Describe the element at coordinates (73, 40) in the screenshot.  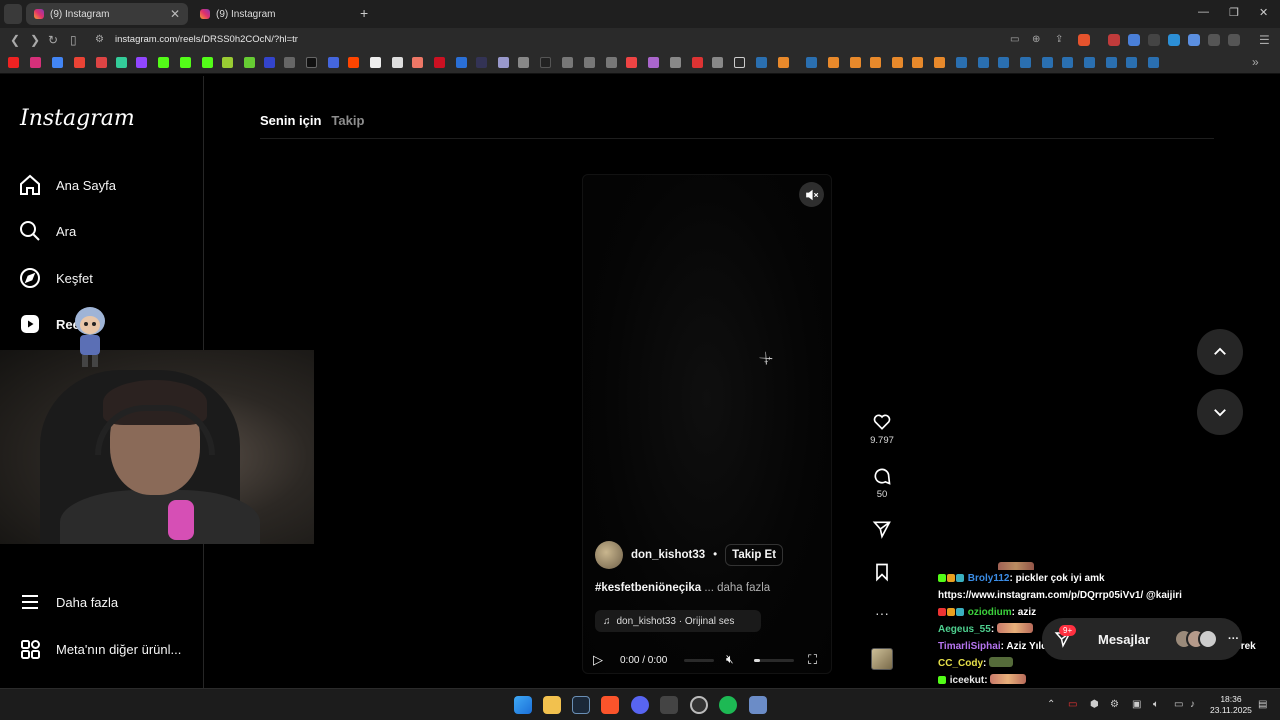
I see `bookmark-icon: ▯` at that location.